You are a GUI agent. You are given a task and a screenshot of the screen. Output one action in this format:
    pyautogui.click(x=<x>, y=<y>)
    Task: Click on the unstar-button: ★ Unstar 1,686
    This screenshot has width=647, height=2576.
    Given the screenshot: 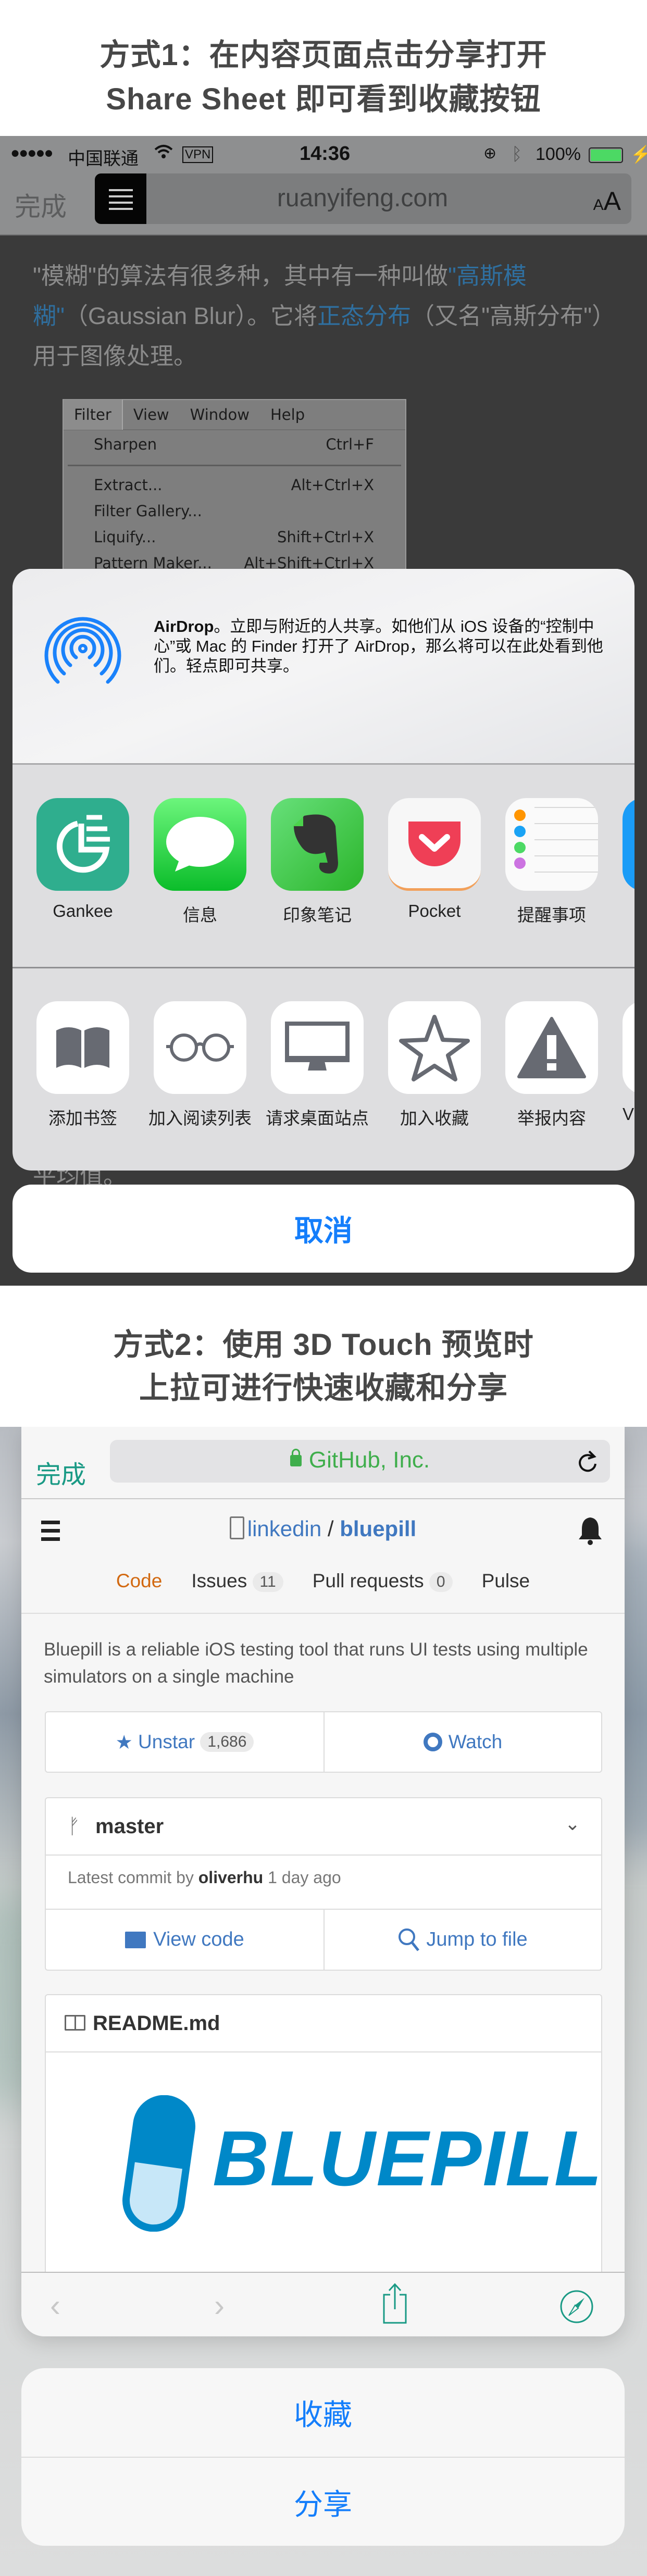 What is the action you would take?
    pyautogui.click(x=185, y=1742)
    